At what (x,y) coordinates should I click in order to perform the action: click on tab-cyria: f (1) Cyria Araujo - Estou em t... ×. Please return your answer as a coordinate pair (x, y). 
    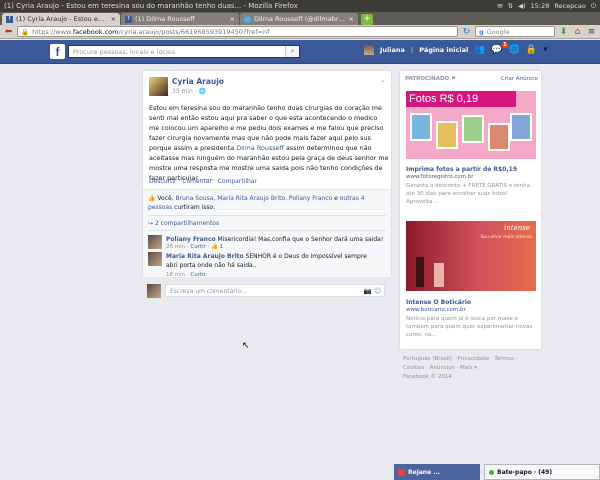
    Looking at the image, I should click on (61, 19).